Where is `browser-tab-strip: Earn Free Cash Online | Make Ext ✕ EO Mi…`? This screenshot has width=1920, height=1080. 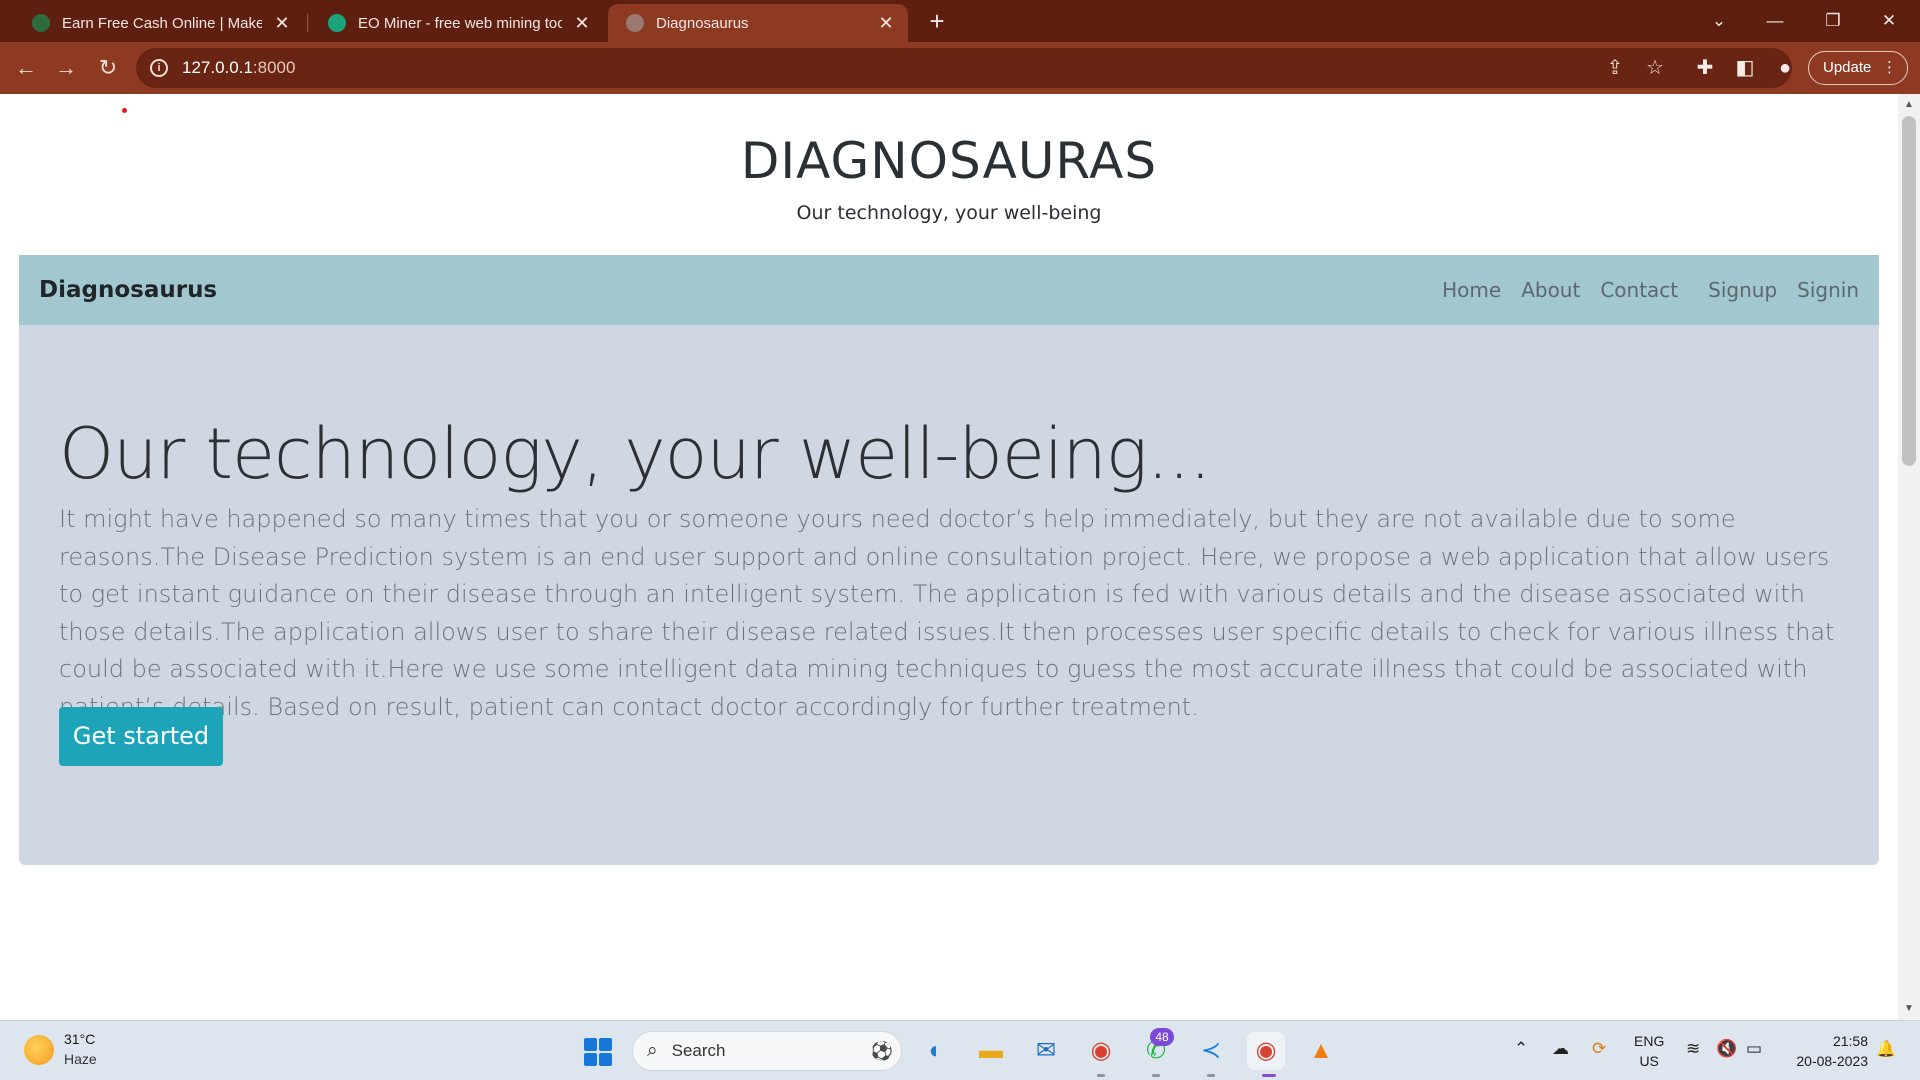 browser-tab-strip: Earn Free Cash Online | Make Ext ✕ EO Mi… is located at coordinates (960, 21).